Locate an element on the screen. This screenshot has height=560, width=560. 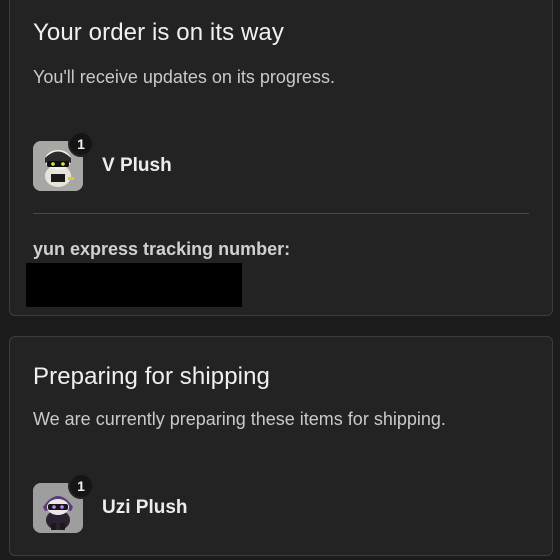
redacted-tracking-number is located at coordinates (134, 285).